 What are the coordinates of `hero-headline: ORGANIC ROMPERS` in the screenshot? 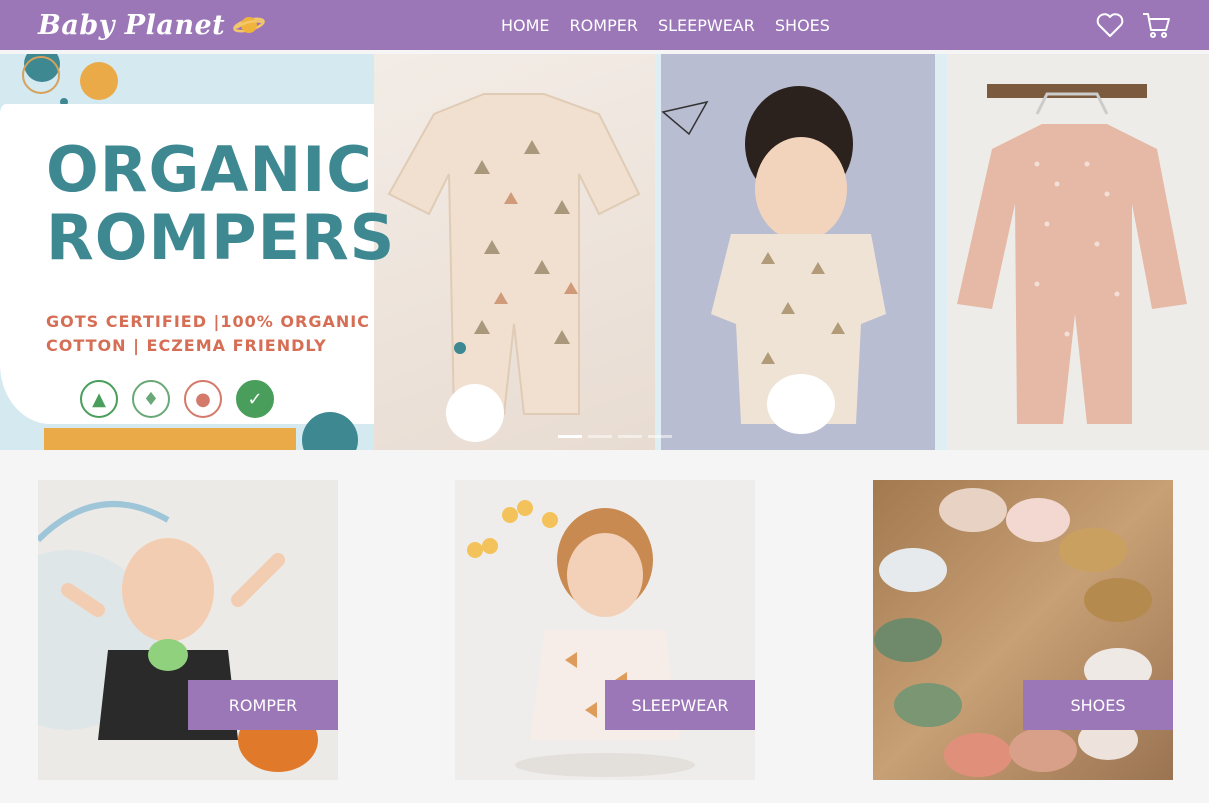 It's located at (221, 204).